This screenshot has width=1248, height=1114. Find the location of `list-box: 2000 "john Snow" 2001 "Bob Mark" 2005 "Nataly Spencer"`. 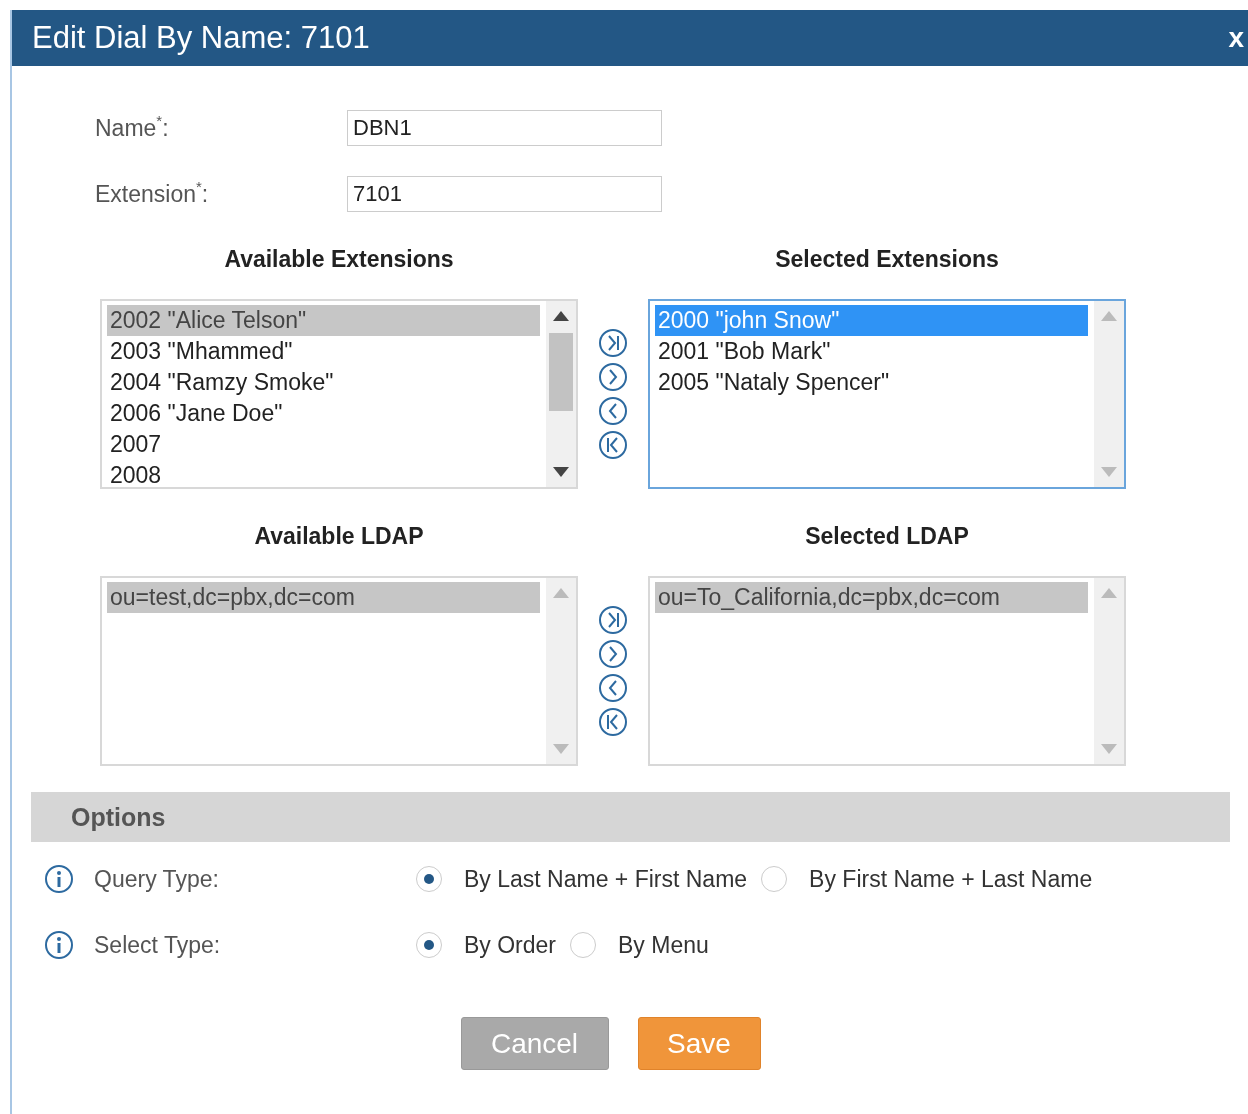

list-box: 2000 "john Snow" 2001 "Bob Mark" 2005 "Nataly Spencer" is located at coordinates (887, 394).